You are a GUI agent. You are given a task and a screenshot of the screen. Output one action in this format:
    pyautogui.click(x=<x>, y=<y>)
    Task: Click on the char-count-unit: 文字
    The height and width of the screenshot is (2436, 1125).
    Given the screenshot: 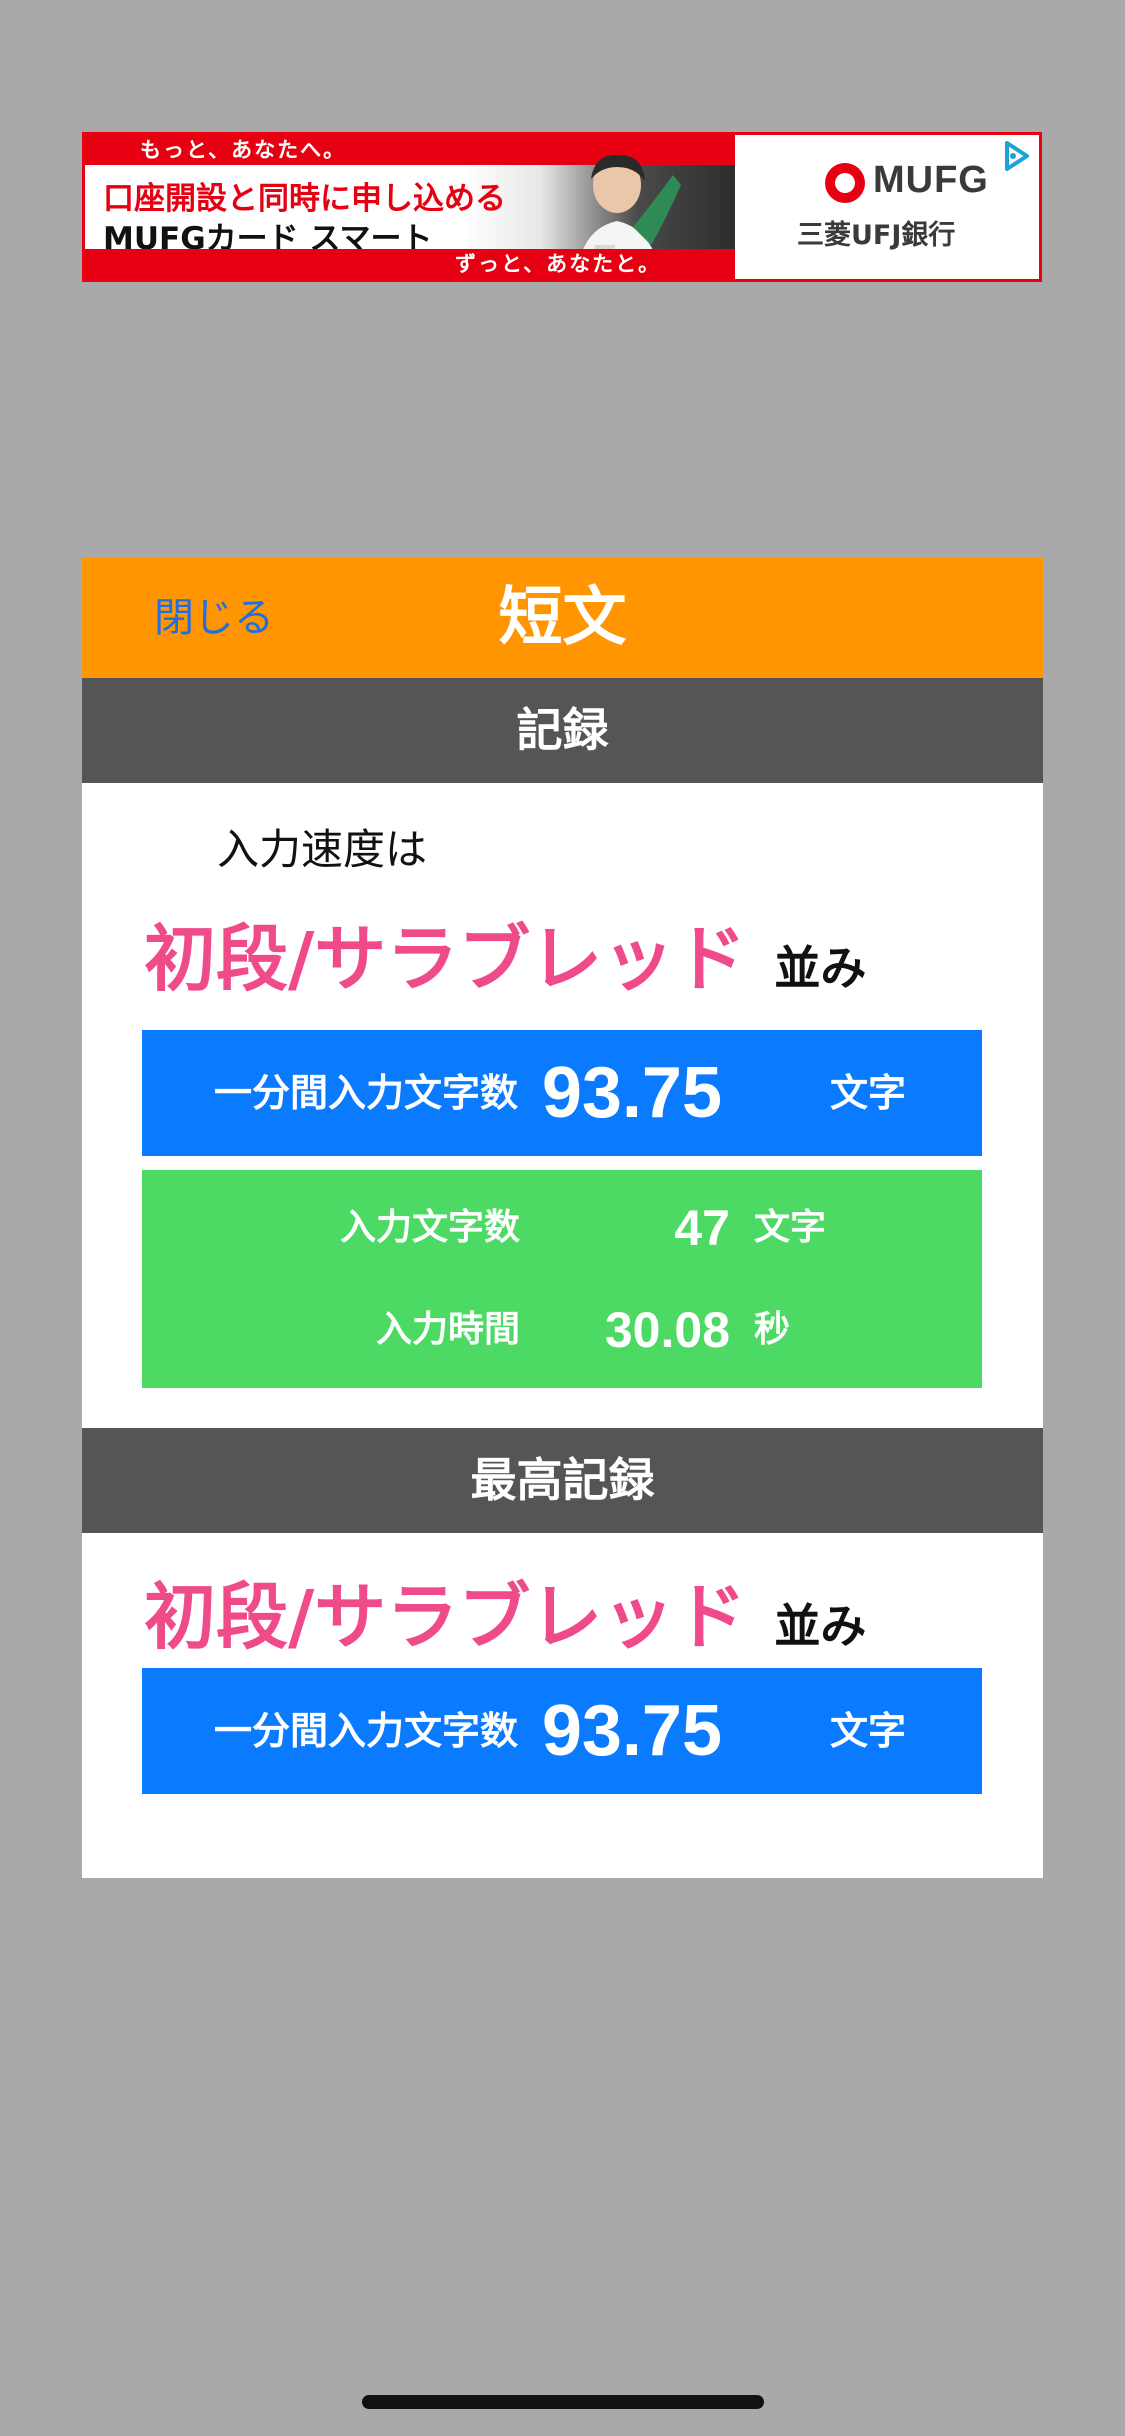 What is the action you would take?
    pyautogui.click(x=790, y=1227)
    